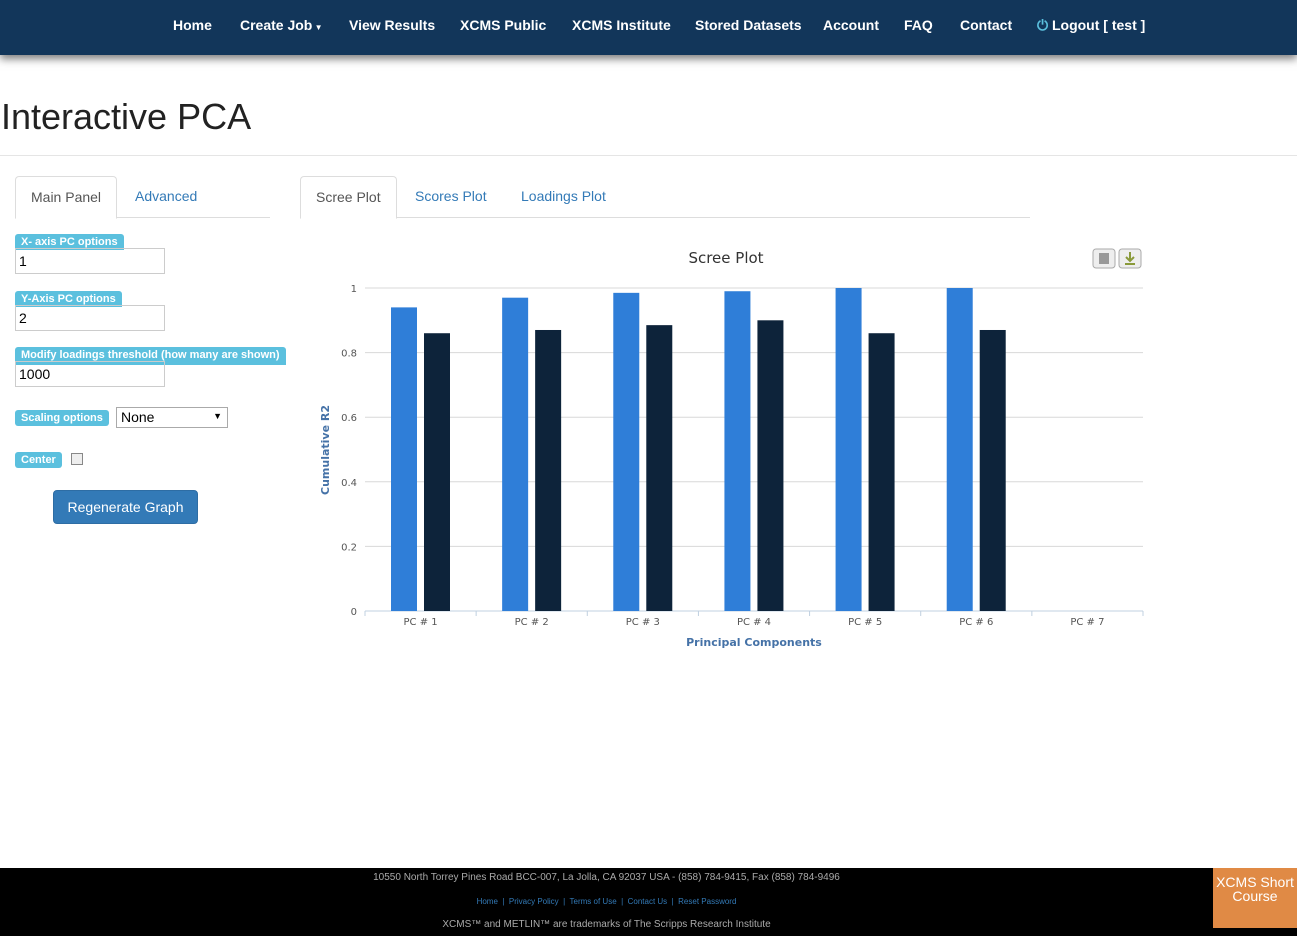 This screenshot has width=1297, height=936. Describe the element at coordinates (487, 901) in the screenshot. I see `footer-link-home: Home` at that location.